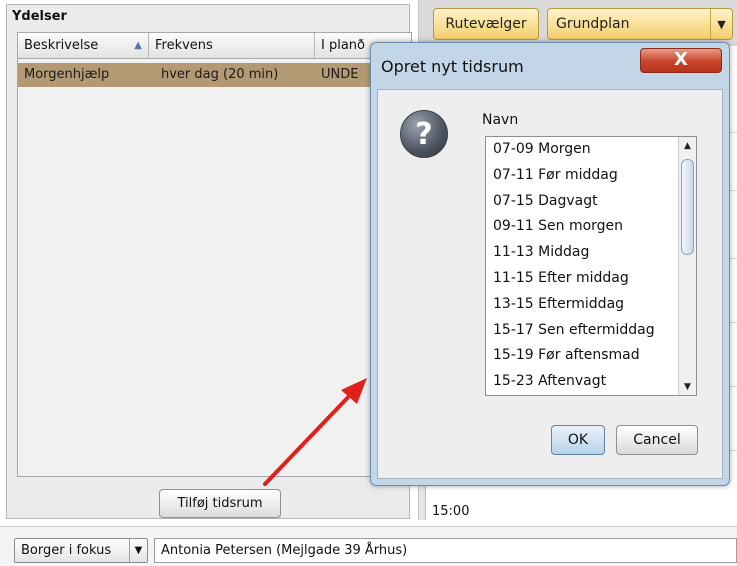 This screenshot has width=737, height=566. Describe the element at coordinates (445, 550) in the screenshot. I see `citizen-field: Antonia Petersen (Mejlgade 39 Århus)` at that location.